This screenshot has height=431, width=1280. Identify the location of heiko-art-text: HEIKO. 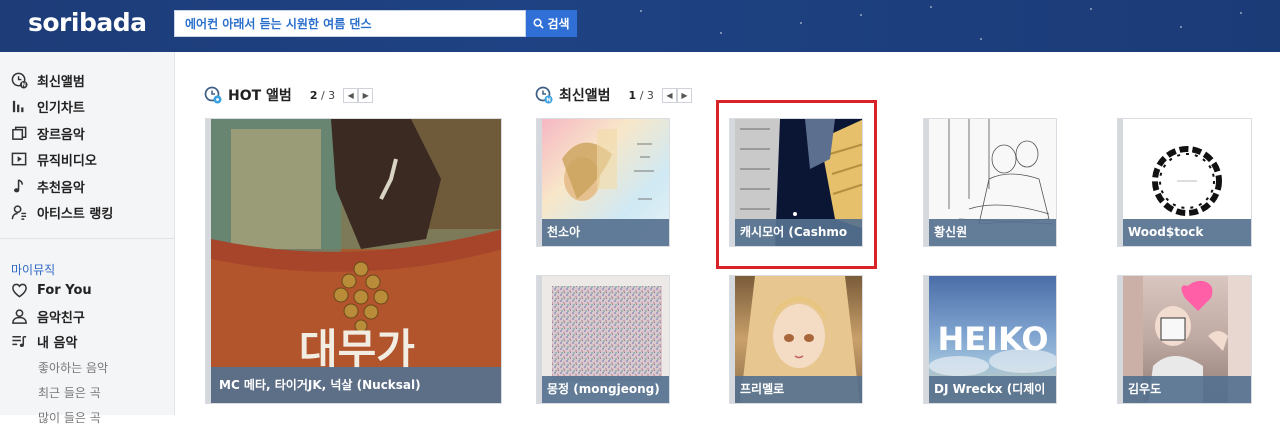
(992, 339).